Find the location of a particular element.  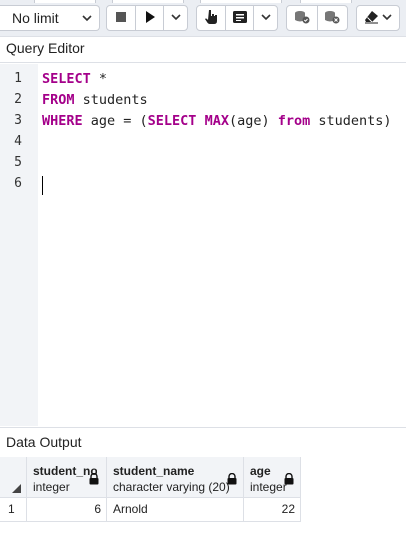

table-cell: 22 is located at coordinates (272, 510).